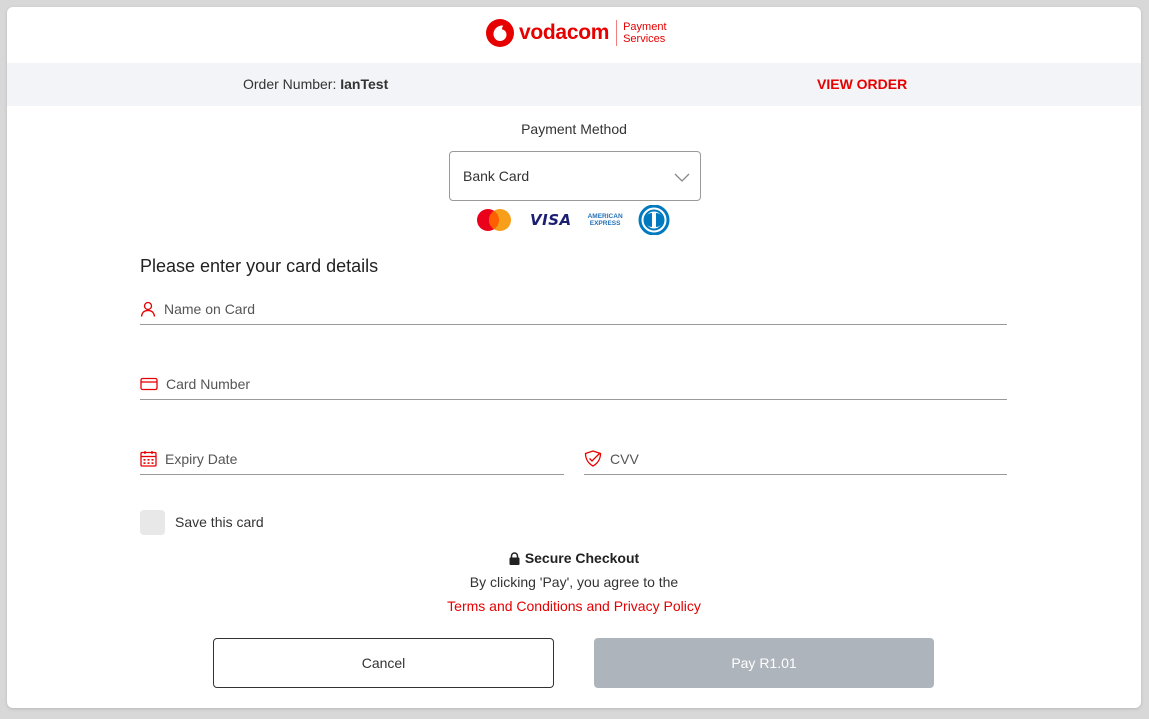 Image resolution: width=1149 pixels, height=719 pixels. Describe the element at coordinates (573, 309) in the screenshot. I see `name-on-card-field: Name on Card` at that location.